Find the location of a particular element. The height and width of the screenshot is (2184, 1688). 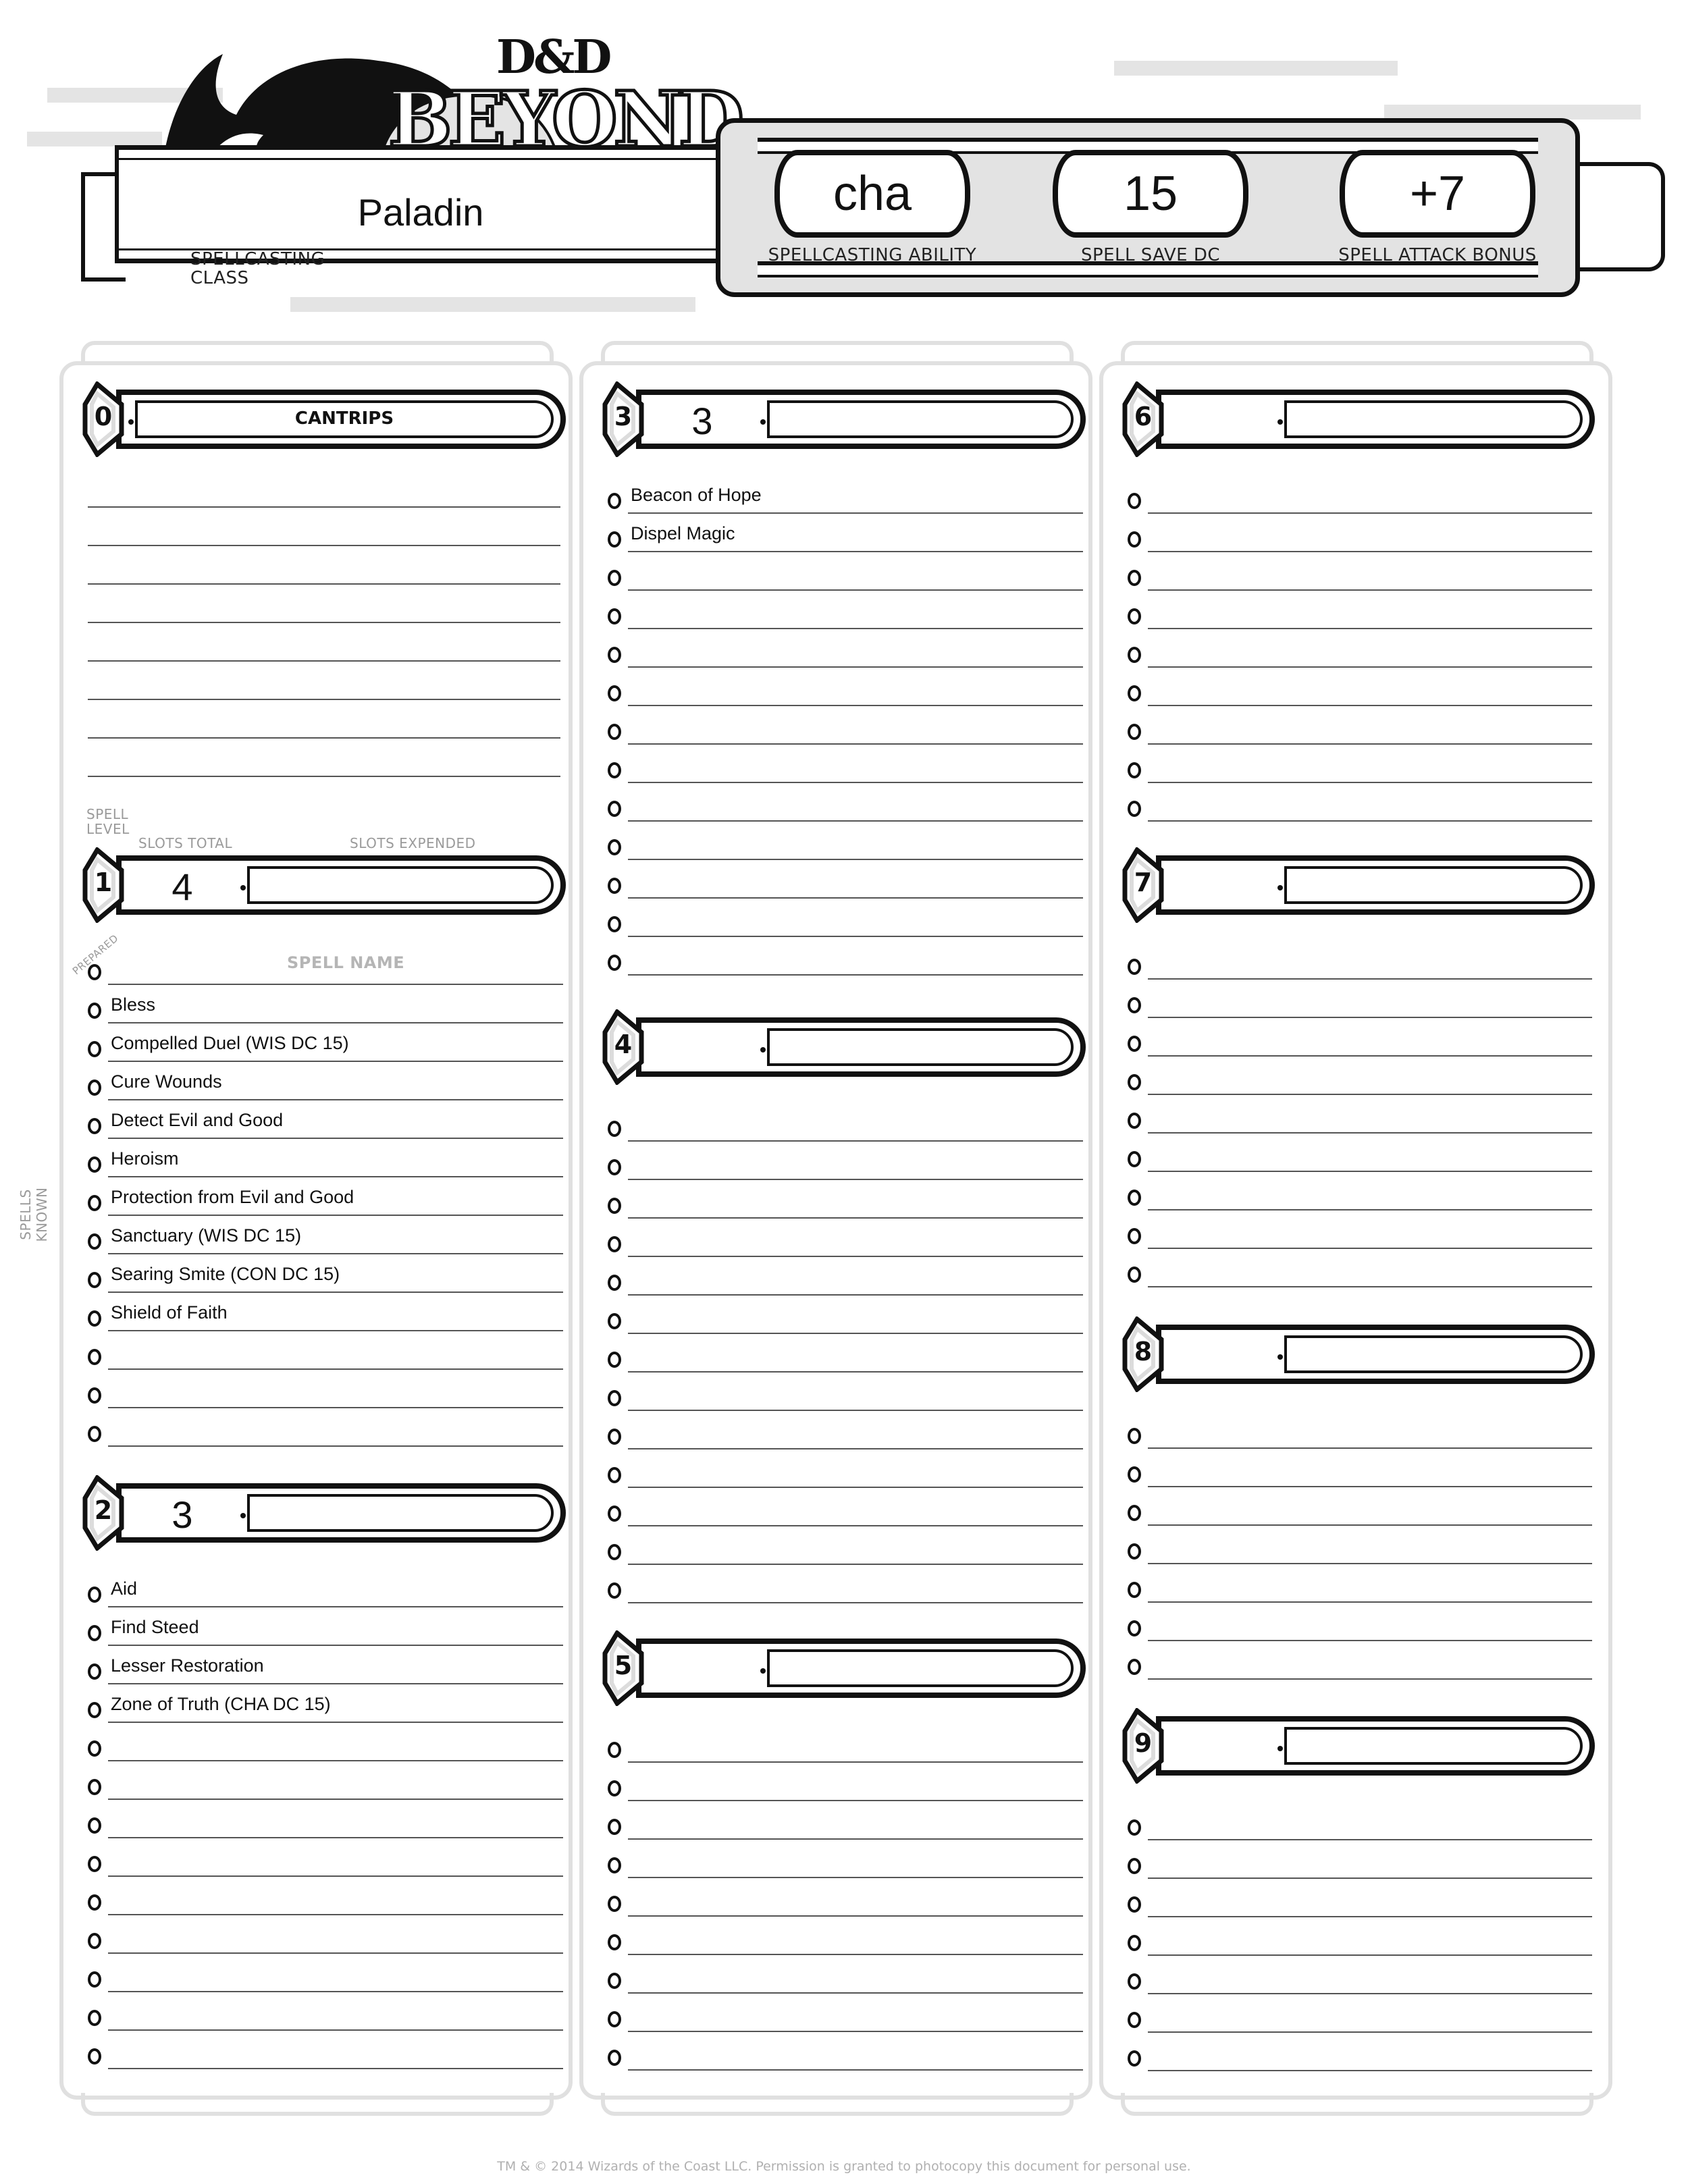

spell-name-field: Searing Smite (CON DC 15) is located at coordinates (225, 1274).